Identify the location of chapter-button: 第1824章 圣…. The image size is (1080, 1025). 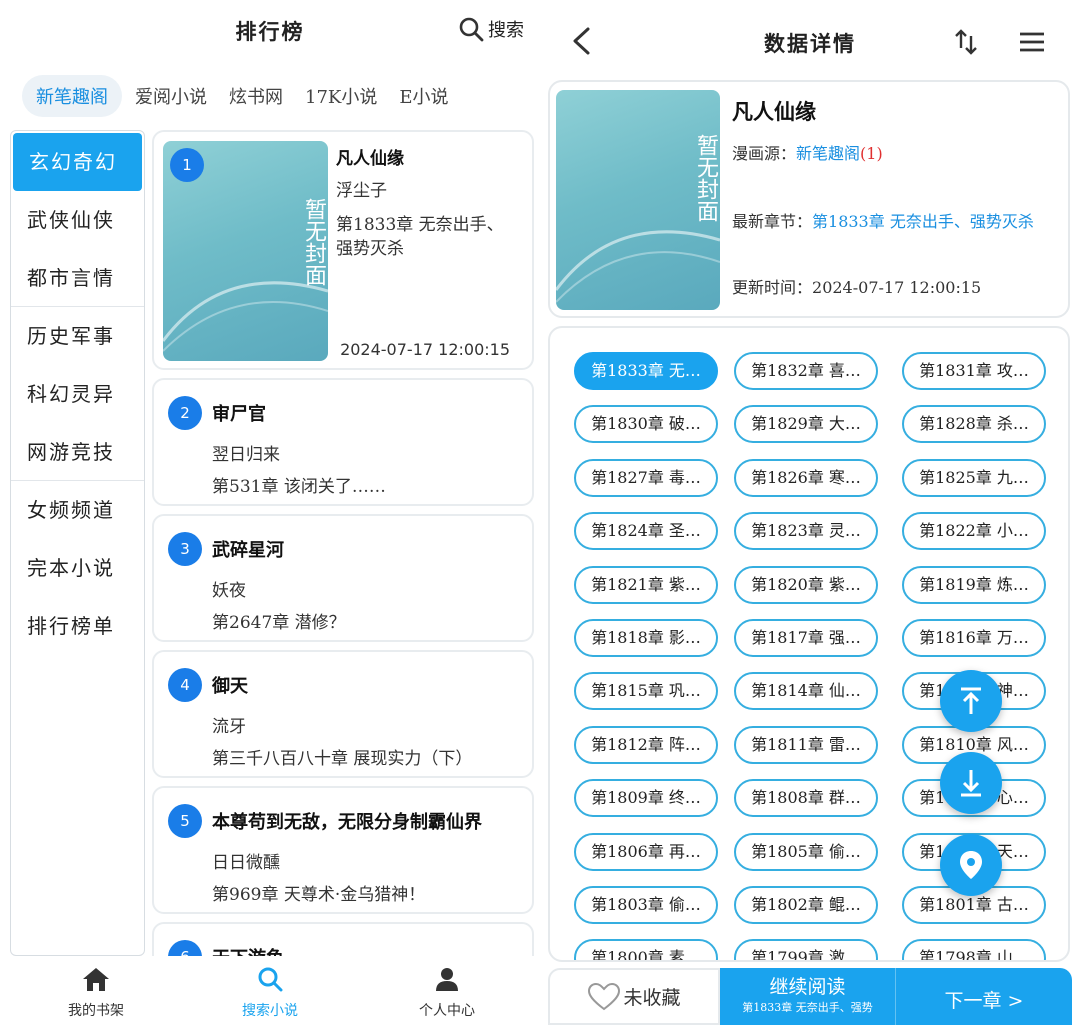
(646, 531).